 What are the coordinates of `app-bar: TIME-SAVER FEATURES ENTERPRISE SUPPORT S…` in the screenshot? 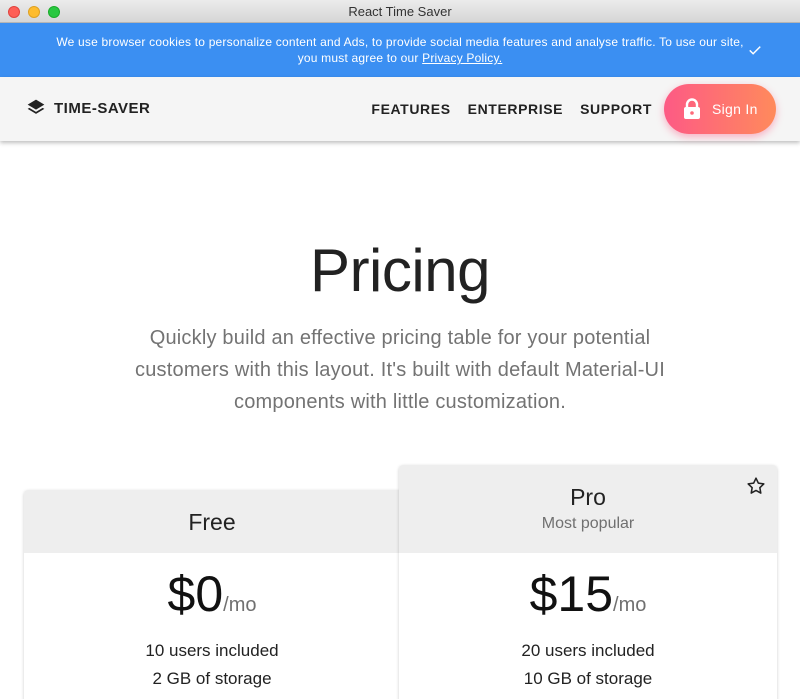 It's located at (400, 109).